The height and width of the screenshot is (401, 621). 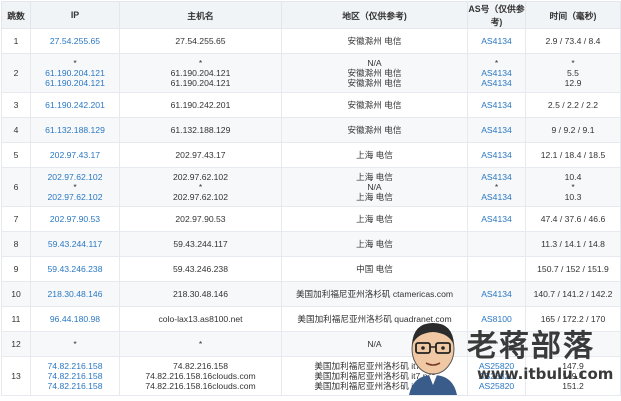 I want to click on hostname-cell: 59.43.244.117, so click(x=200, y=244).